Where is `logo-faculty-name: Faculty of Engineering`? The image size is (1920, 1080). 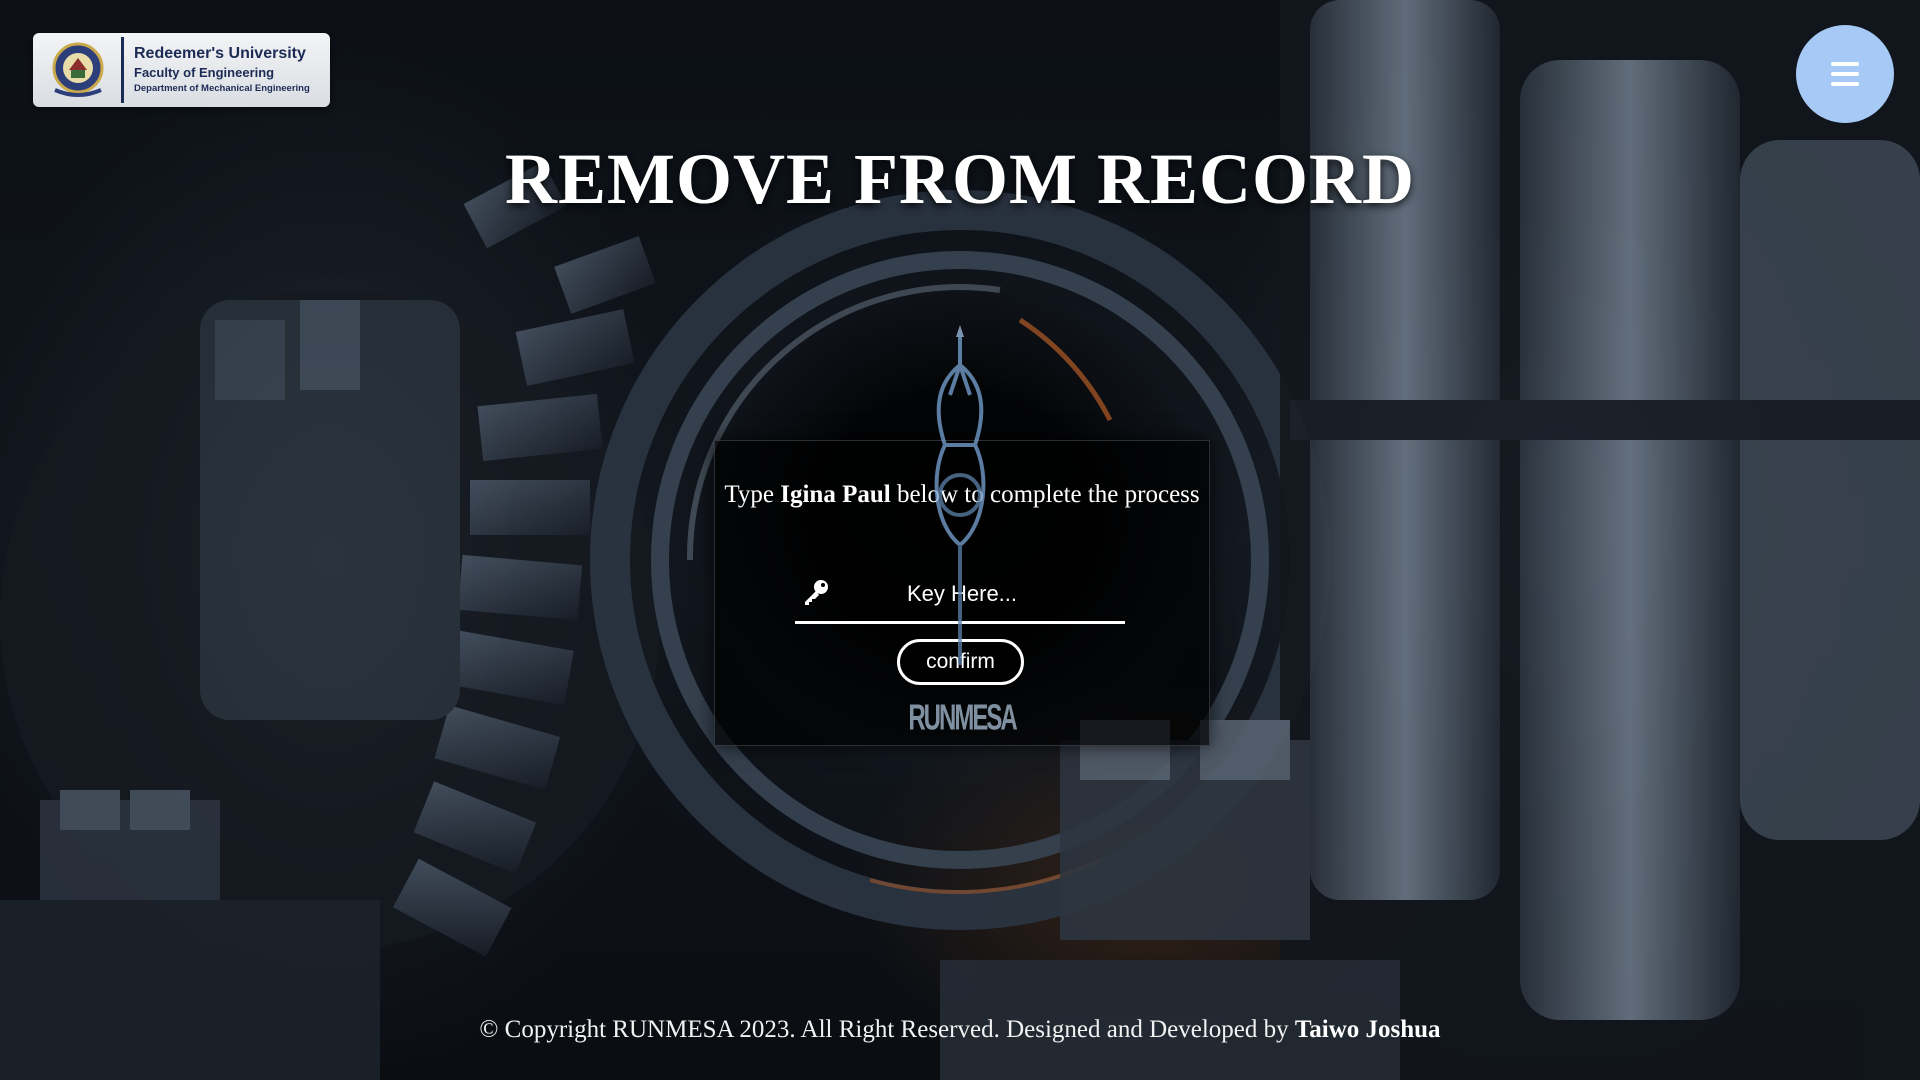
logo-faculty-name: Faculty of Engineering is located at coordinates (204, 72).